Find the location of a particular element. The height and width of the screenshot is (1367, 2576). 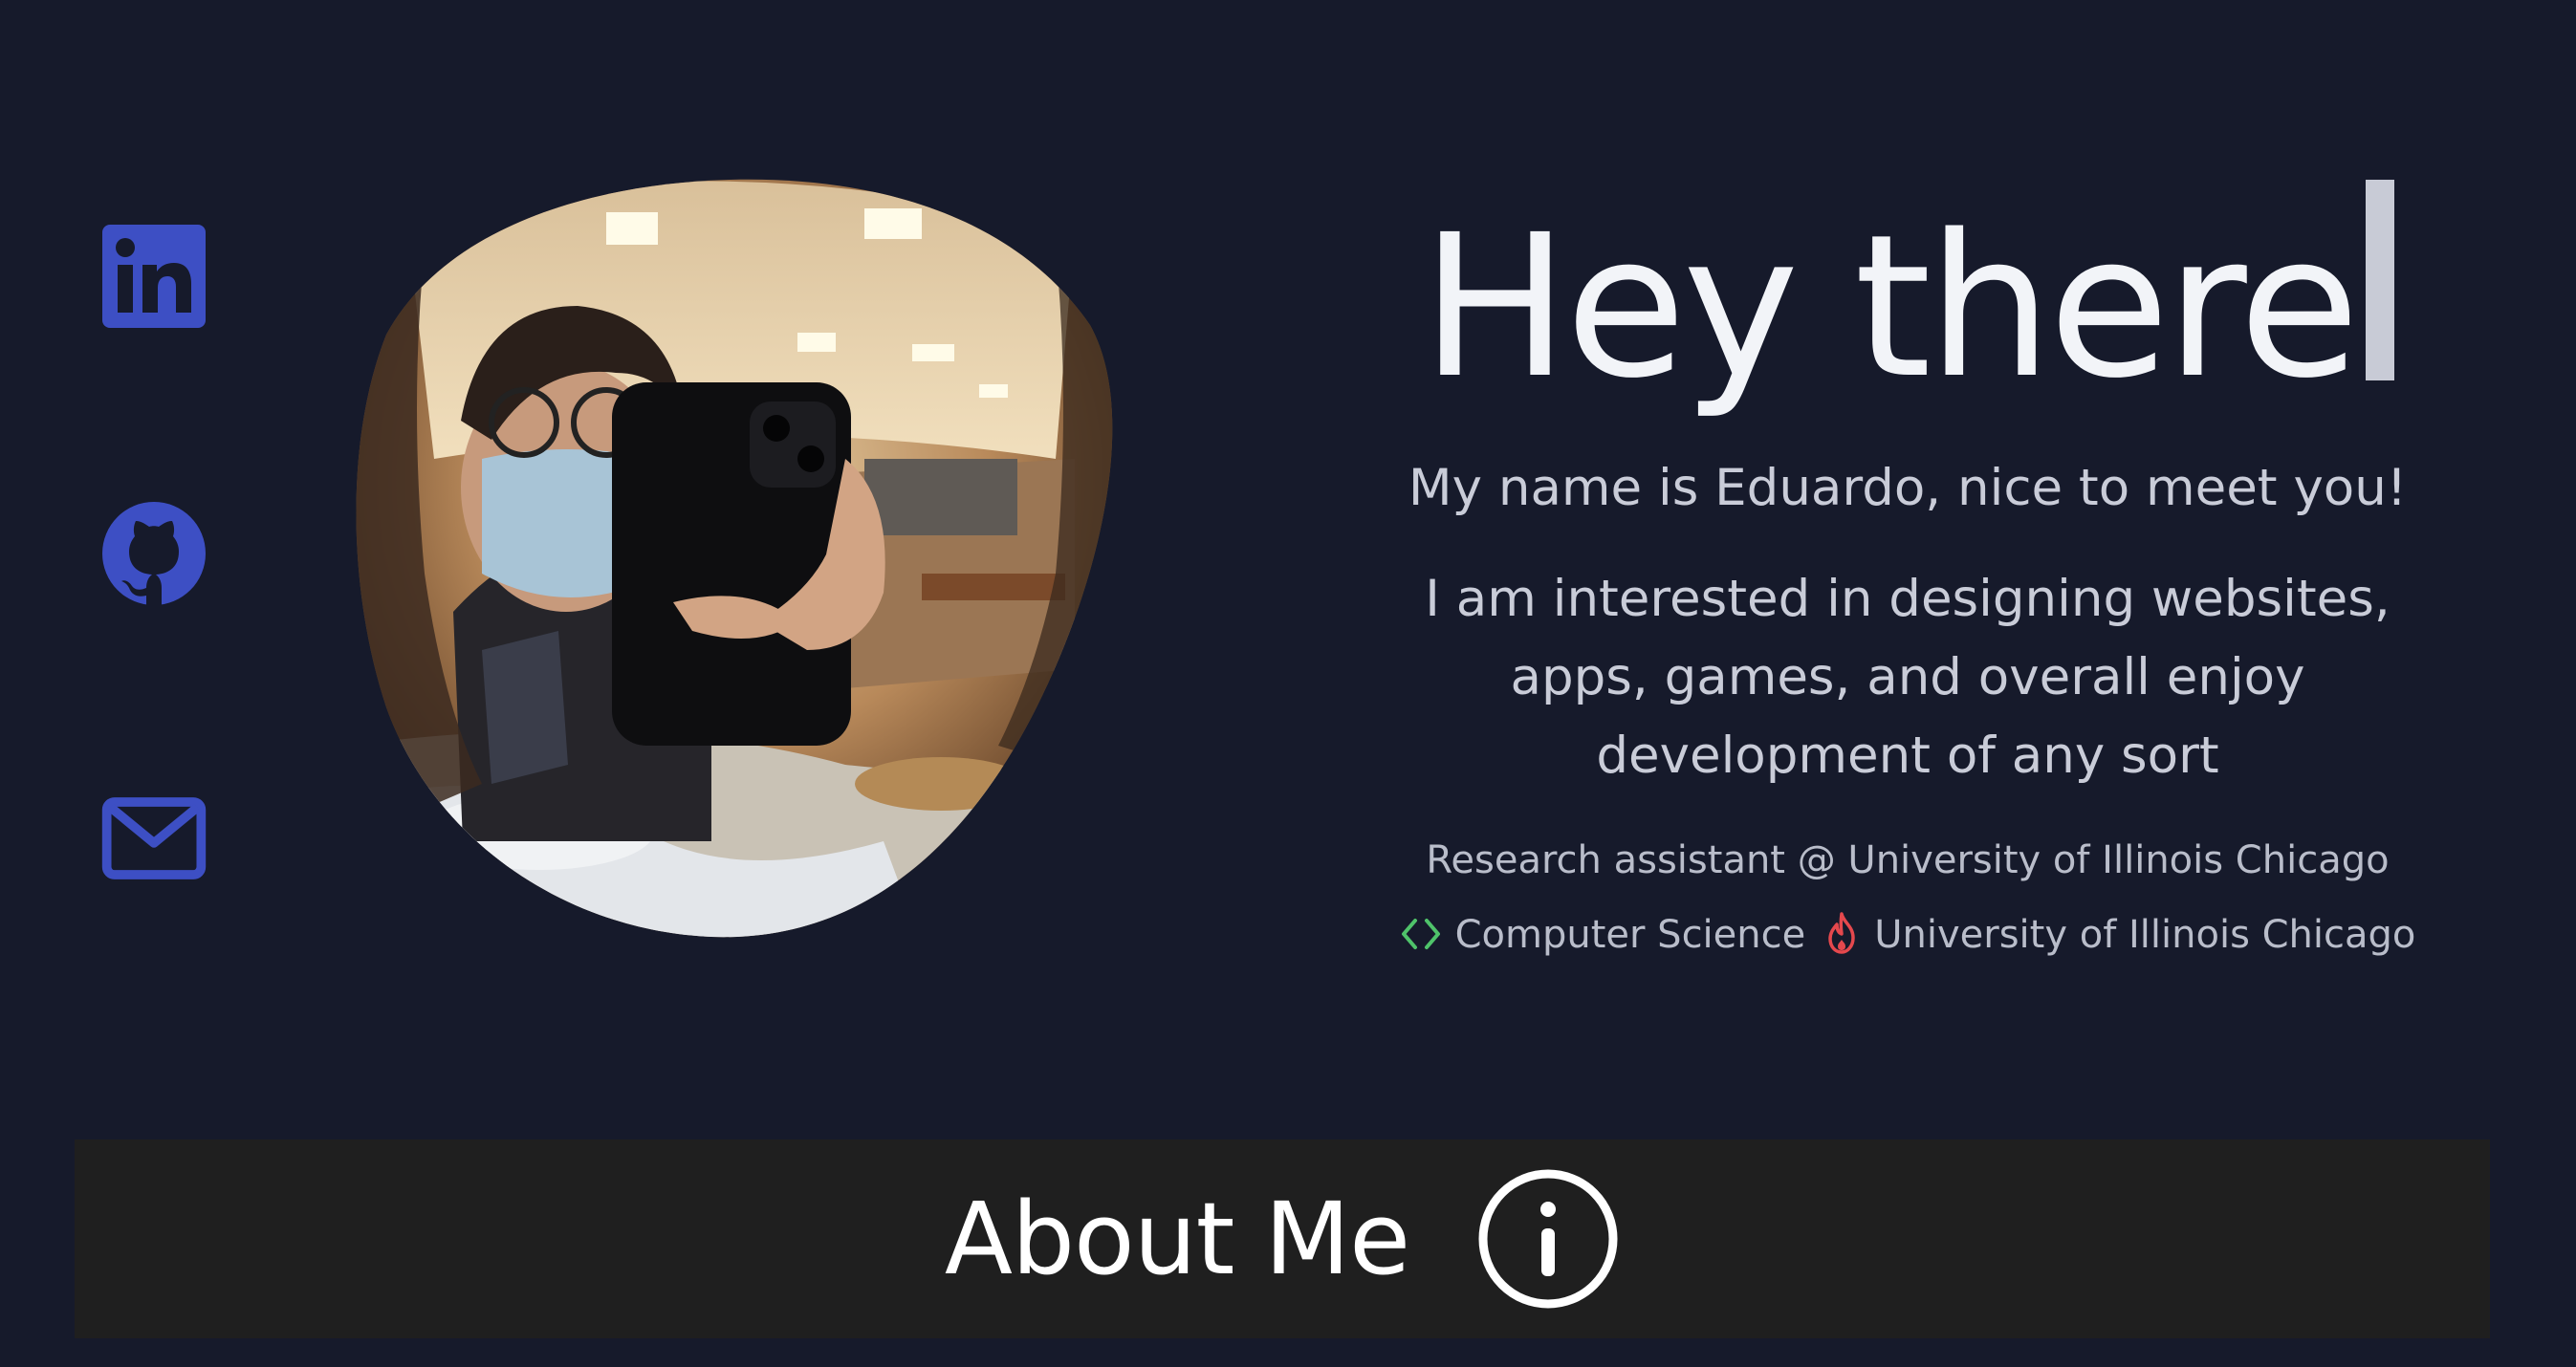

hero-headline: Hey there is located at coordinates (1907, 307).